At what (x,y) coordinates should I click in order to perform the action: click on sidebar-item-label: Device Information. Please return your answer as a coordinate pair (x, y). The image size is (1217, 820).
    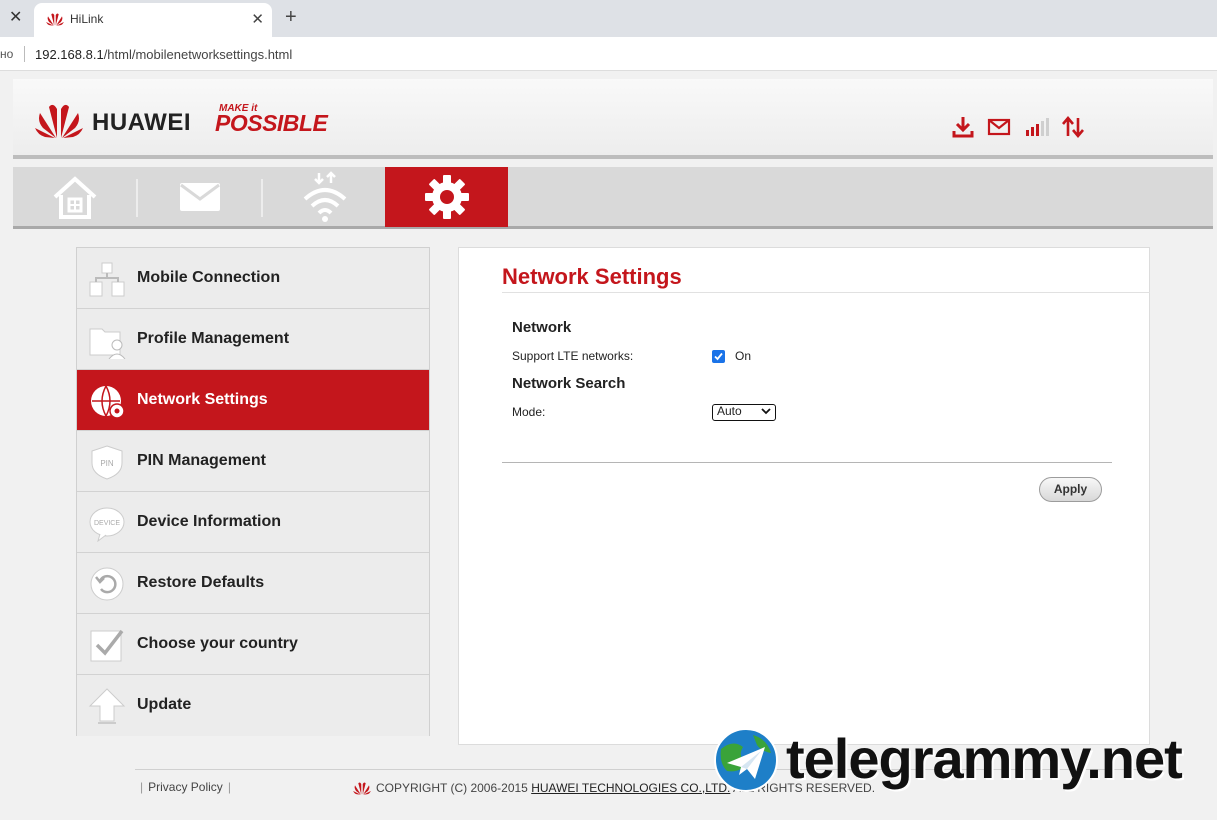
    Looking at the image, I should click on (209, 521).